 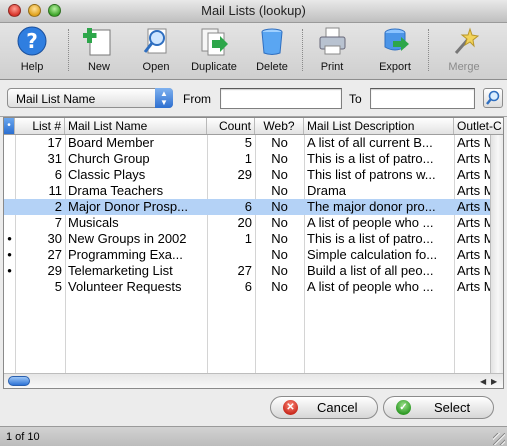 I want to click on export-button: Export, so click(x=395, y=49).